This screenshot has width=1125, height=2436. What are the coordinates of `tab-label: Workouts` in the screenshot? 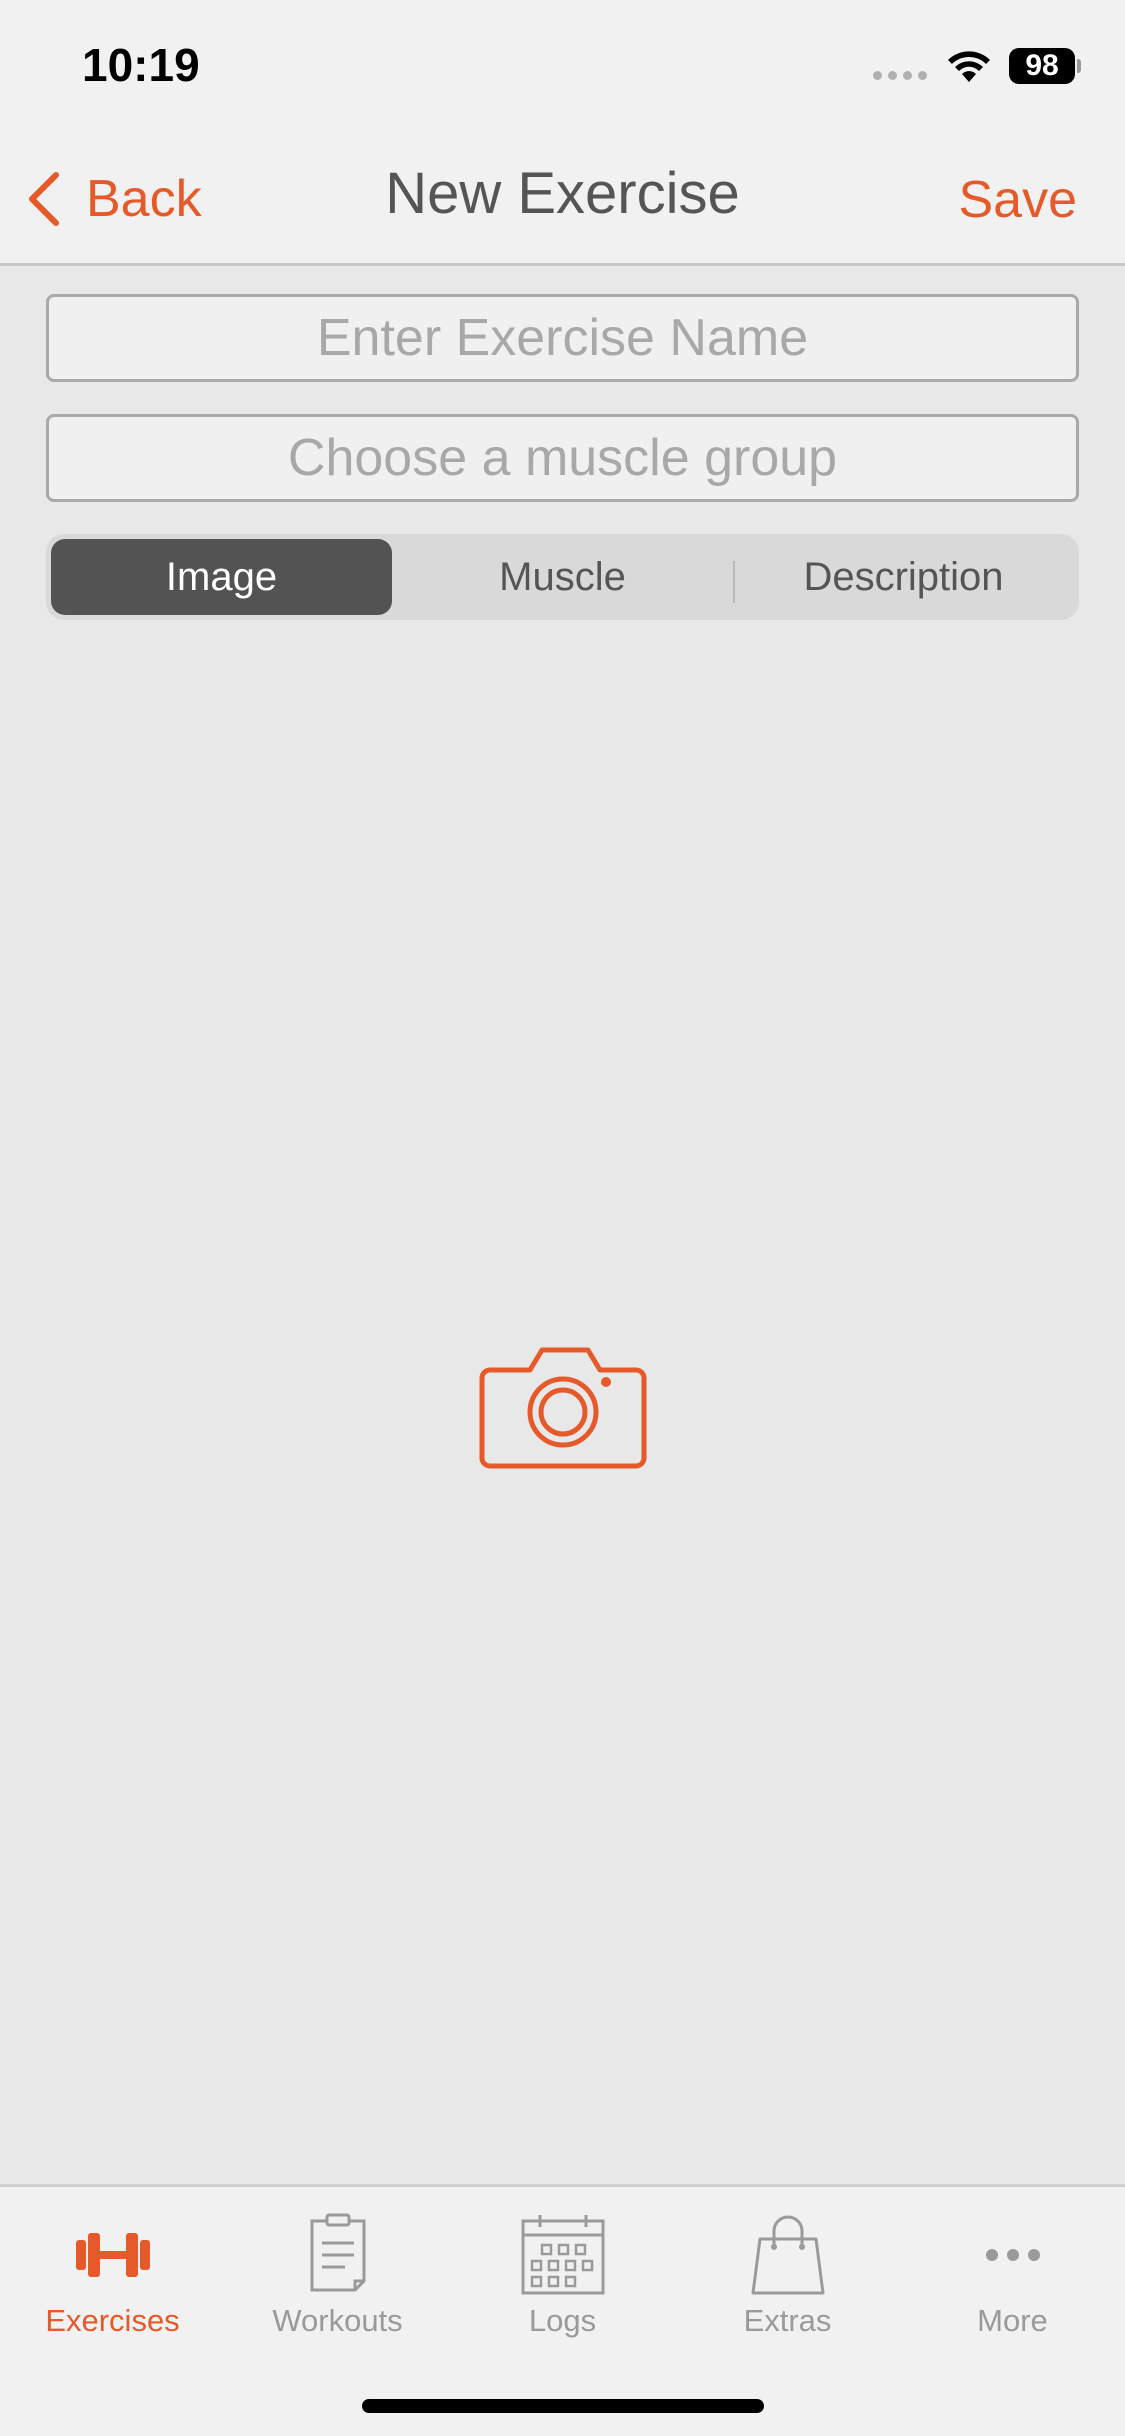 It's located at (337, 2320).